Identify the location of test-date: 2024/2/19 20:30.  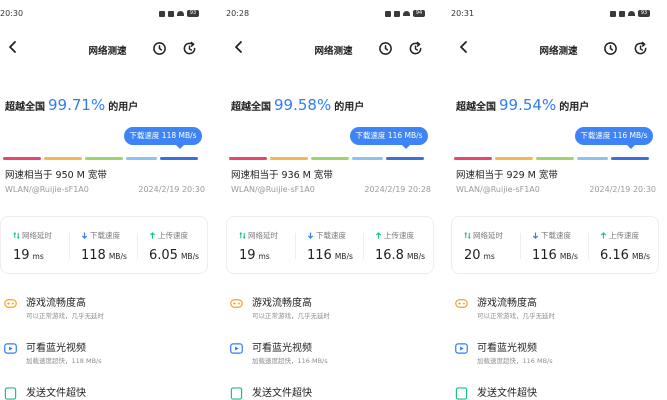
(622, 189).